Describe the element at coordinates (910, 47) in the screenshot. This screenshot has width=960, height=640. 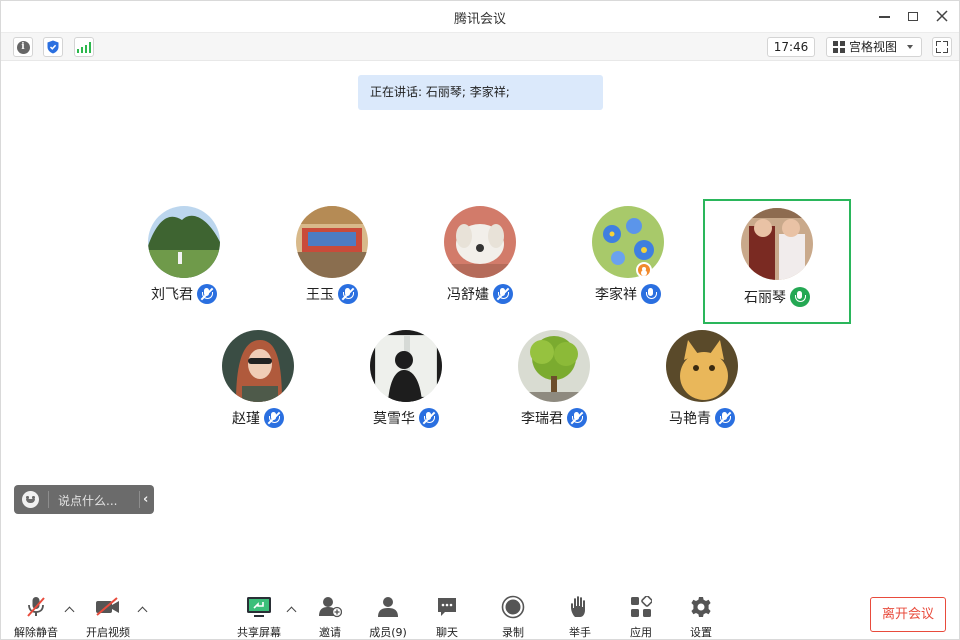
I see `chevron-down-icon` at that location.